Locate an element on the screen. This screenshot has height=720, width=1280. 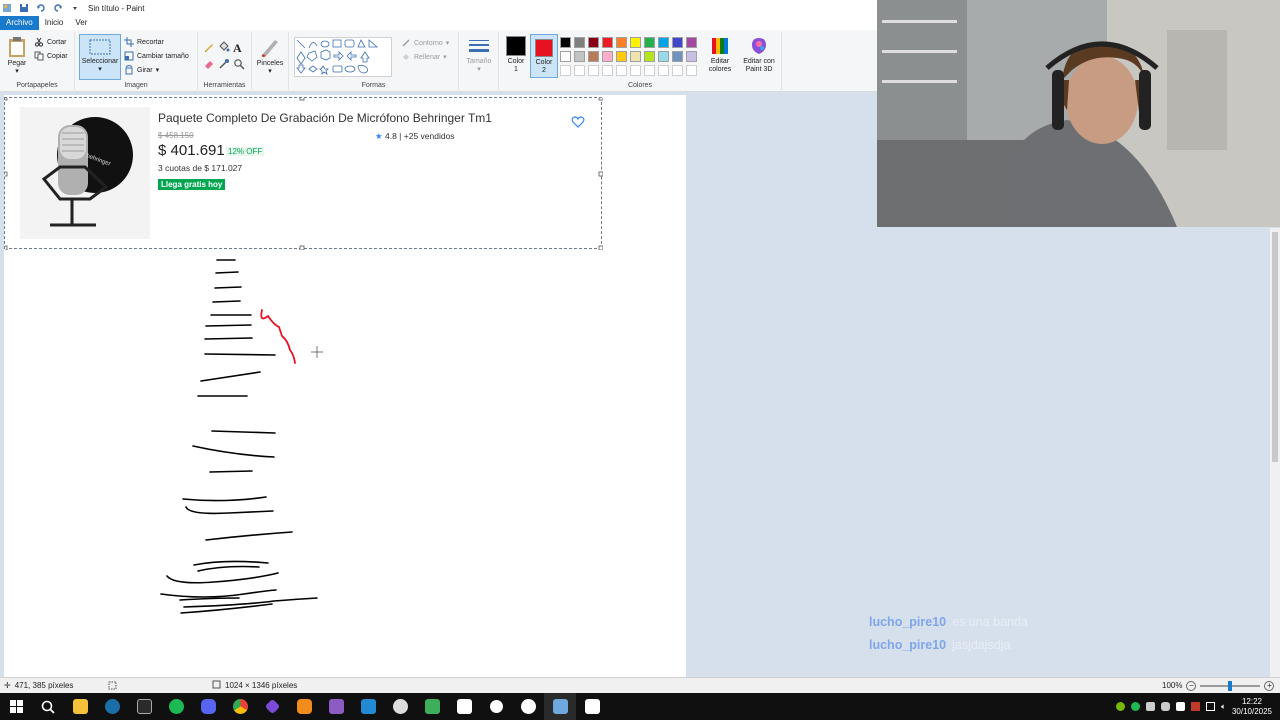
crop-button: Recortar is located at coordinates (156, 42).